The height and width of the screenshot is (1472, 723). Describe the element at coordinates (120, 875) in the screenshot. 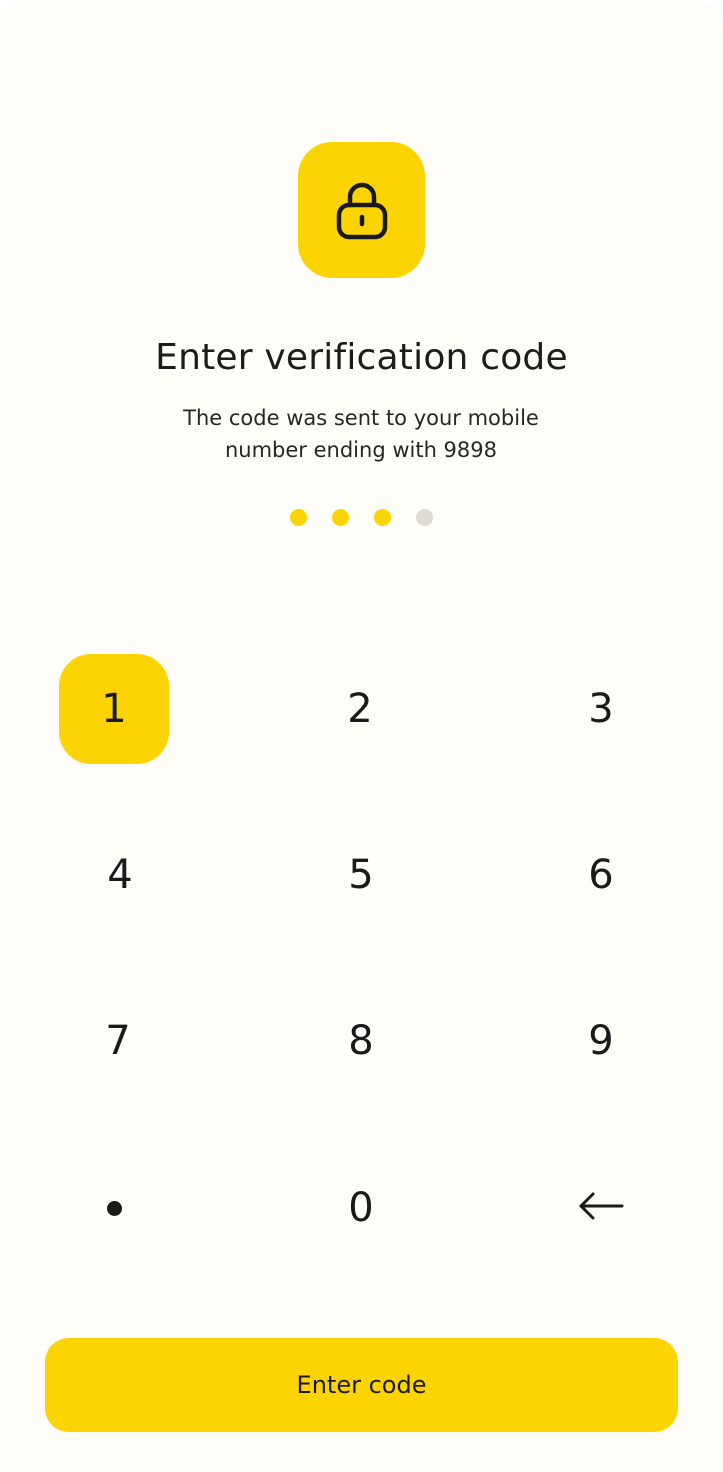

I see `key-4: 4` at that location.